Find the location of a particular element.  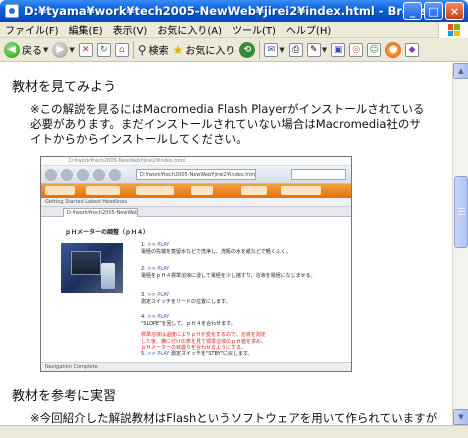

back-label: 戻る is located at coordinates (32, 51).